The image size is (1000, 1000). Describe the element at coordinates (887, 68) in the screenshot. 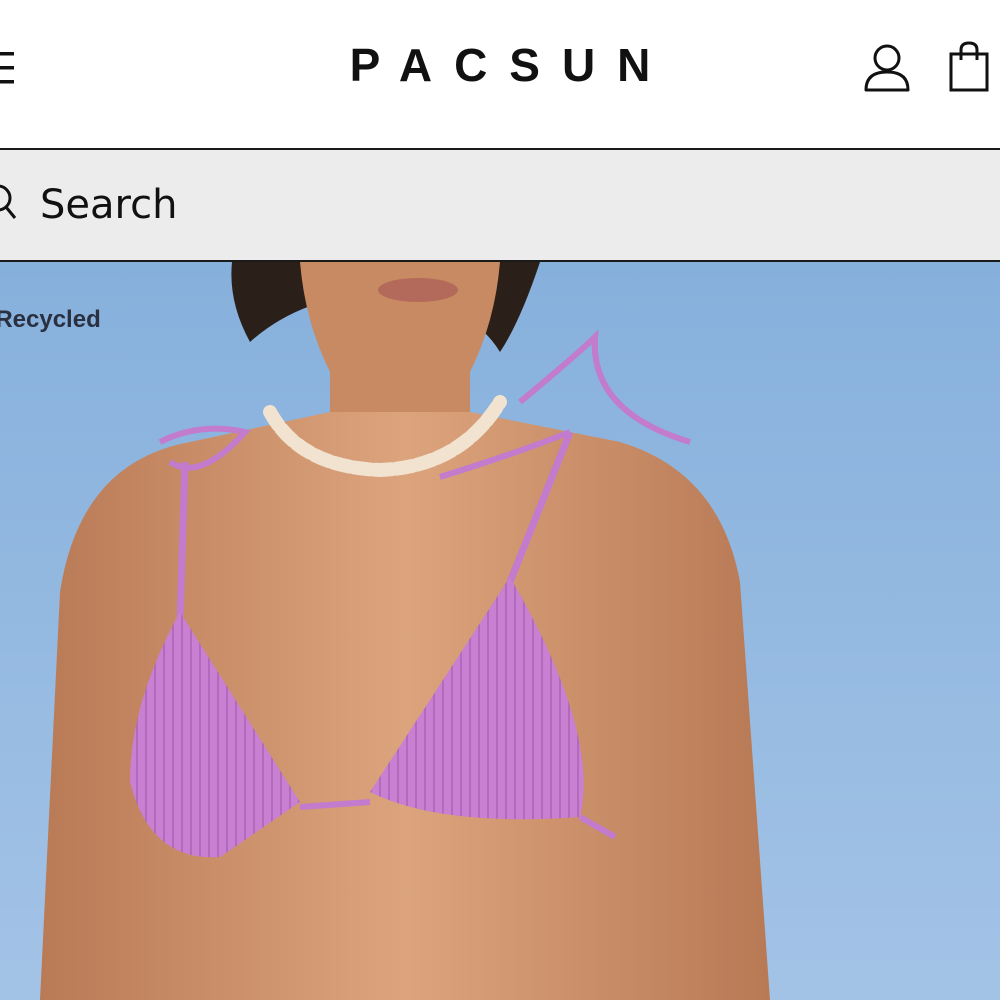

I see `user-icon` at that location.